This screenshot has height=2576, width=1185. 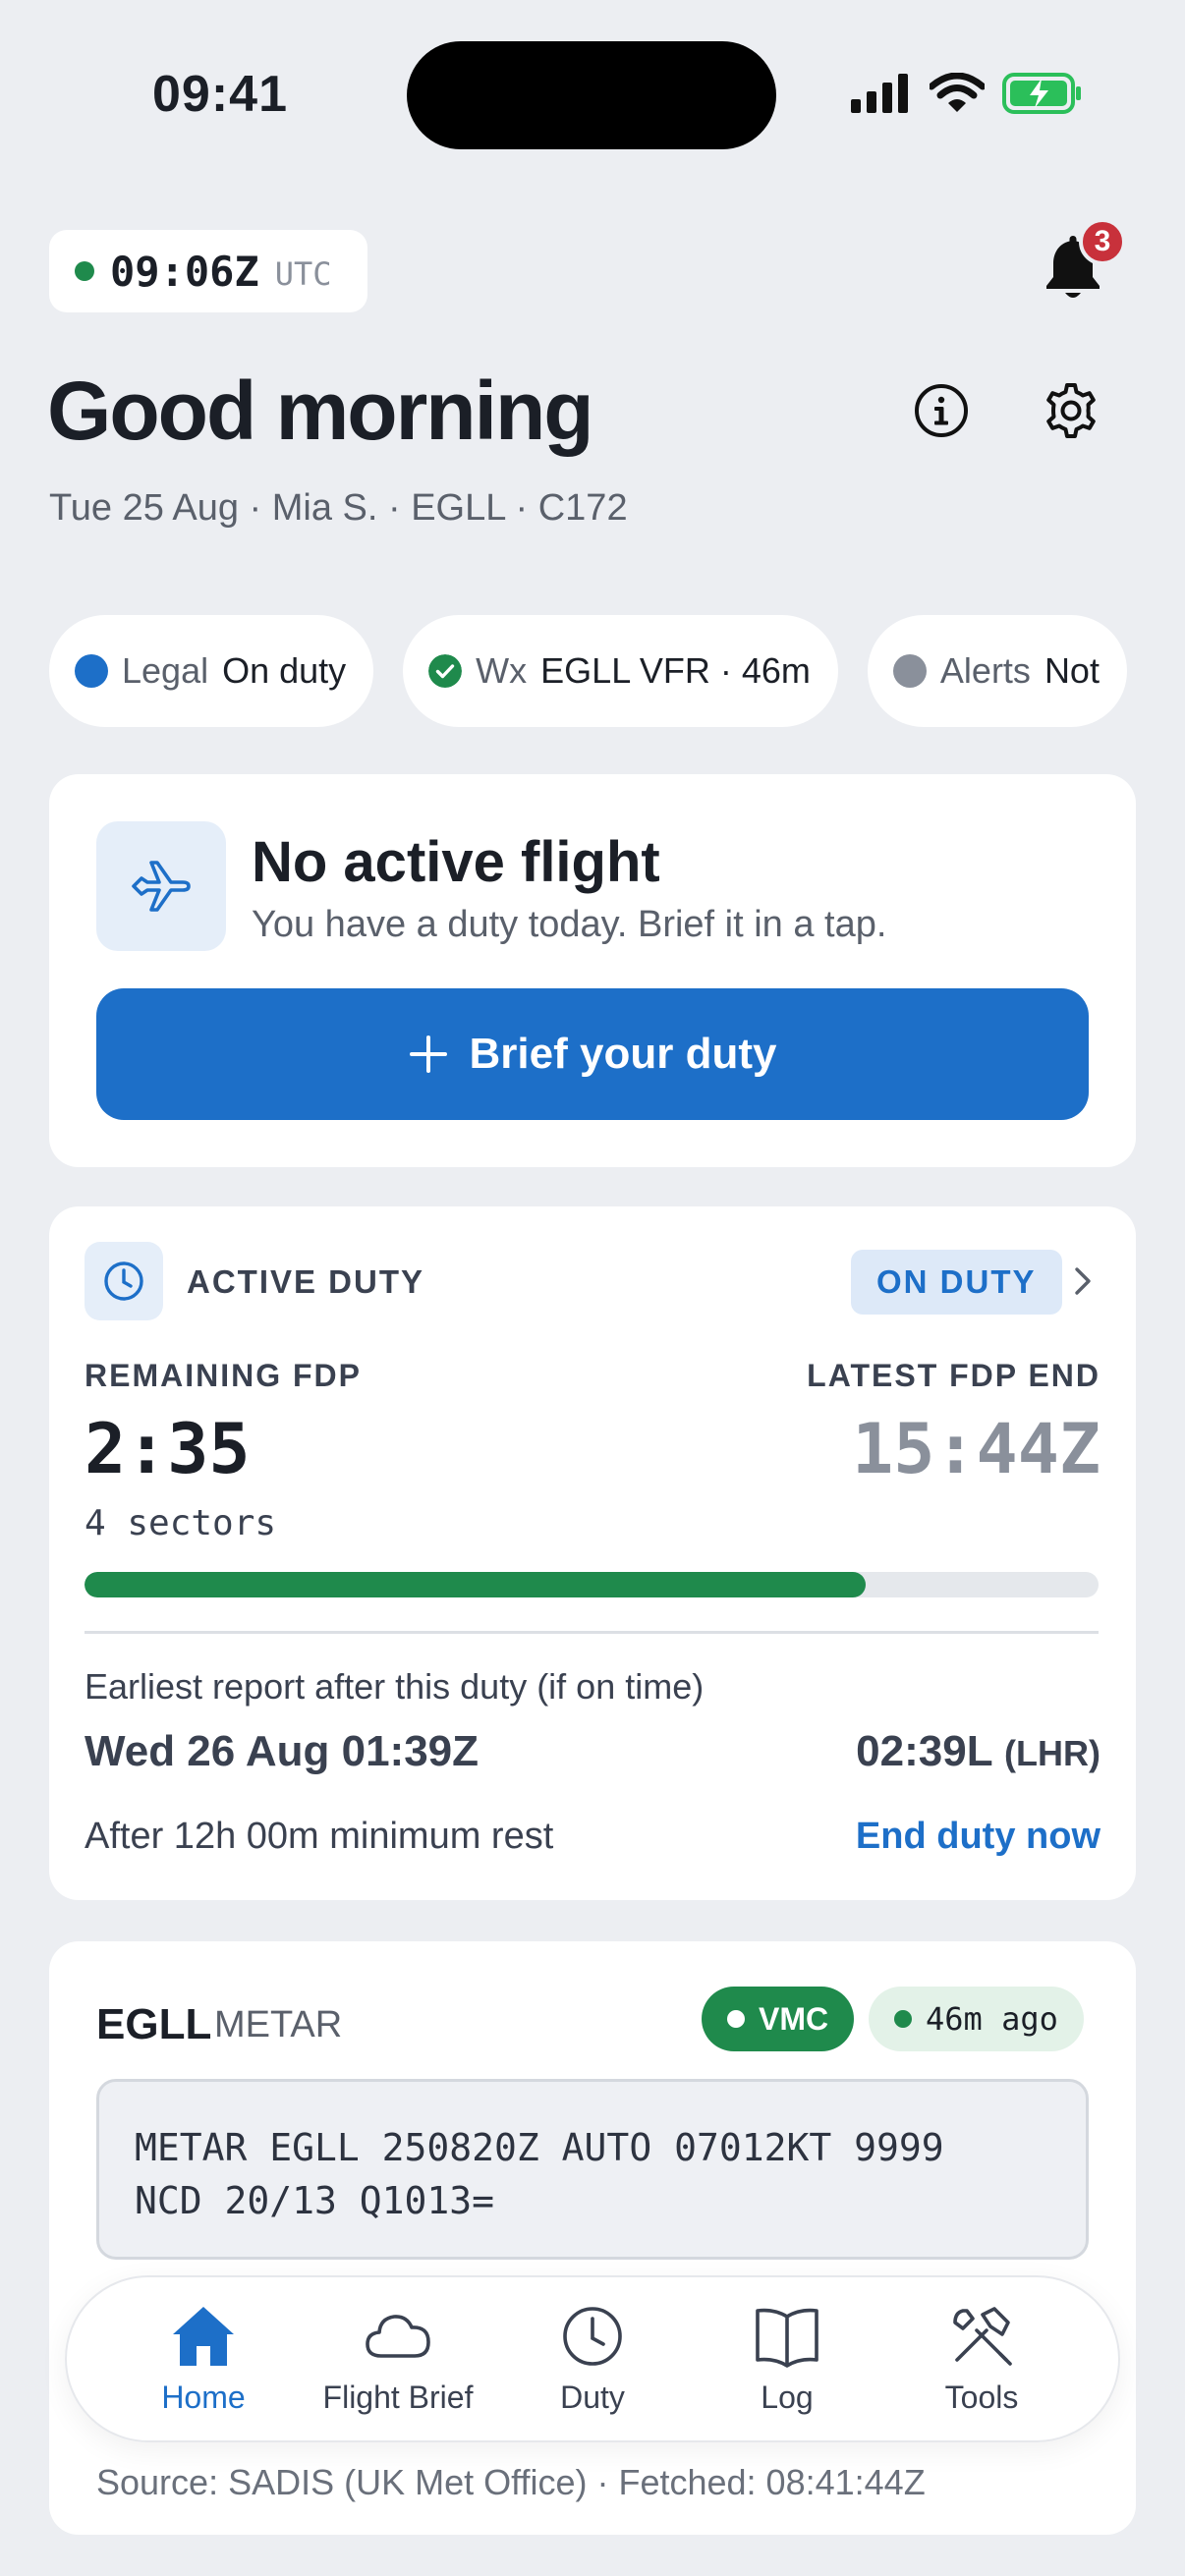 I want to click on age-dot, so click(x=903, y=2019).